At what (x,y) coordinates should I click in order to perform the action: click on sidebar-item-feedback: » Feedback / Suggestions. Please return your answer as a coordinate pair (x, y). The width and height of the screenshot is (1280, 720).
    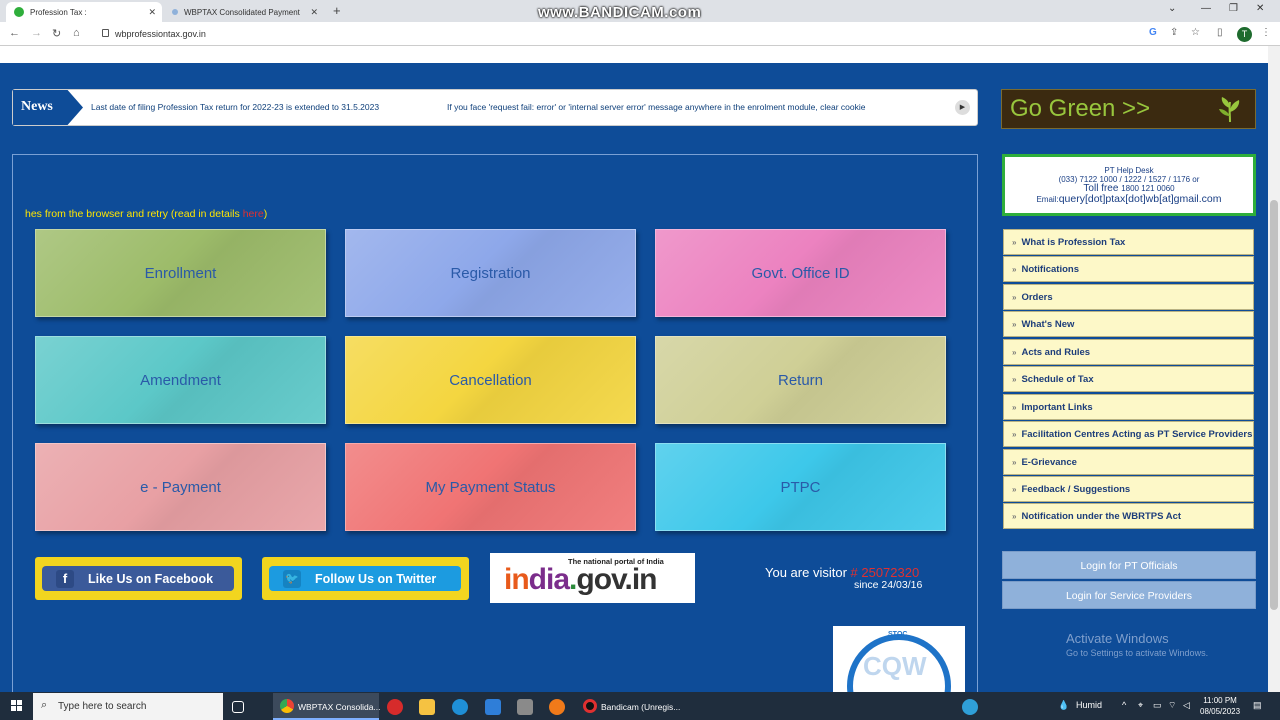
    Looking at the image, I should click on (1128, 489).